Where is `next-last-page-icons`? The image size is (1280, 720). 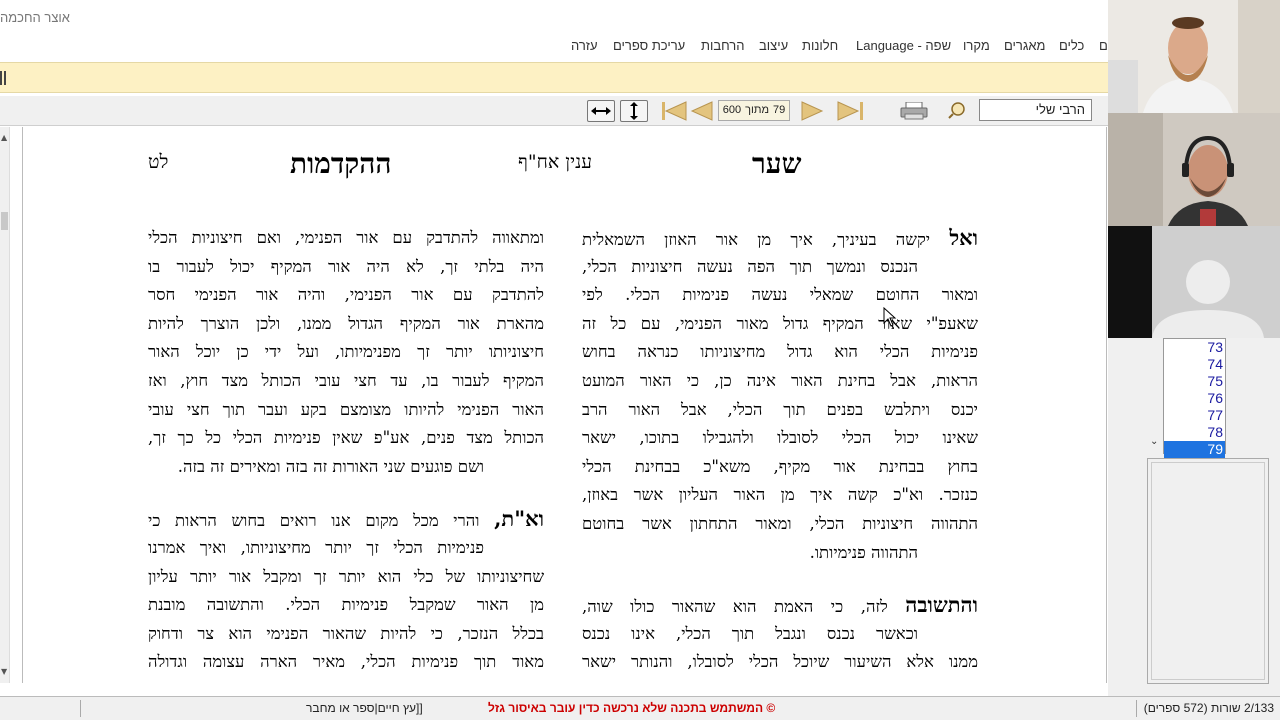
next-last-page-icons is located at coordinates (835, 111).